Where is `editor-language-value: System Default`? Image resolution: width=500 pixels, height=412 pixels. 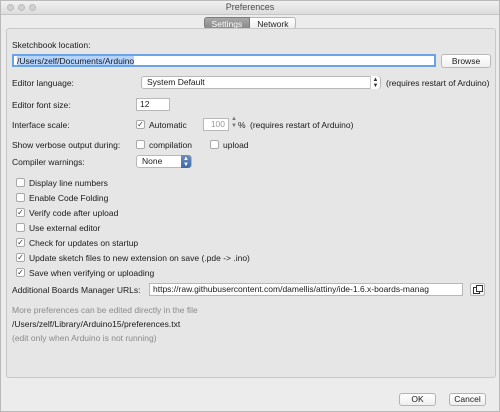 editor-language-value: System Default is located at coordinates (176, 82).